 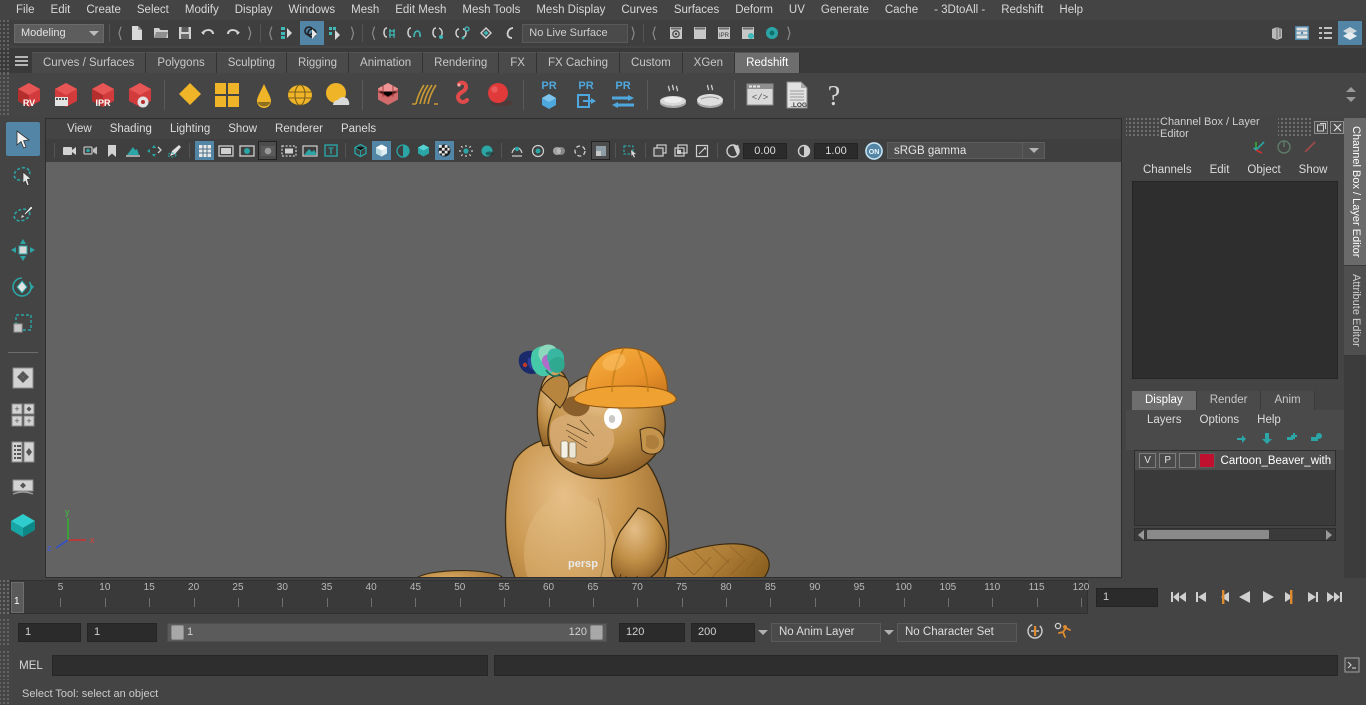 What do you see at coordinates (676, 33) in the screenshot?
I see `render-current-frame-icon` at bounding box center [676, 33].